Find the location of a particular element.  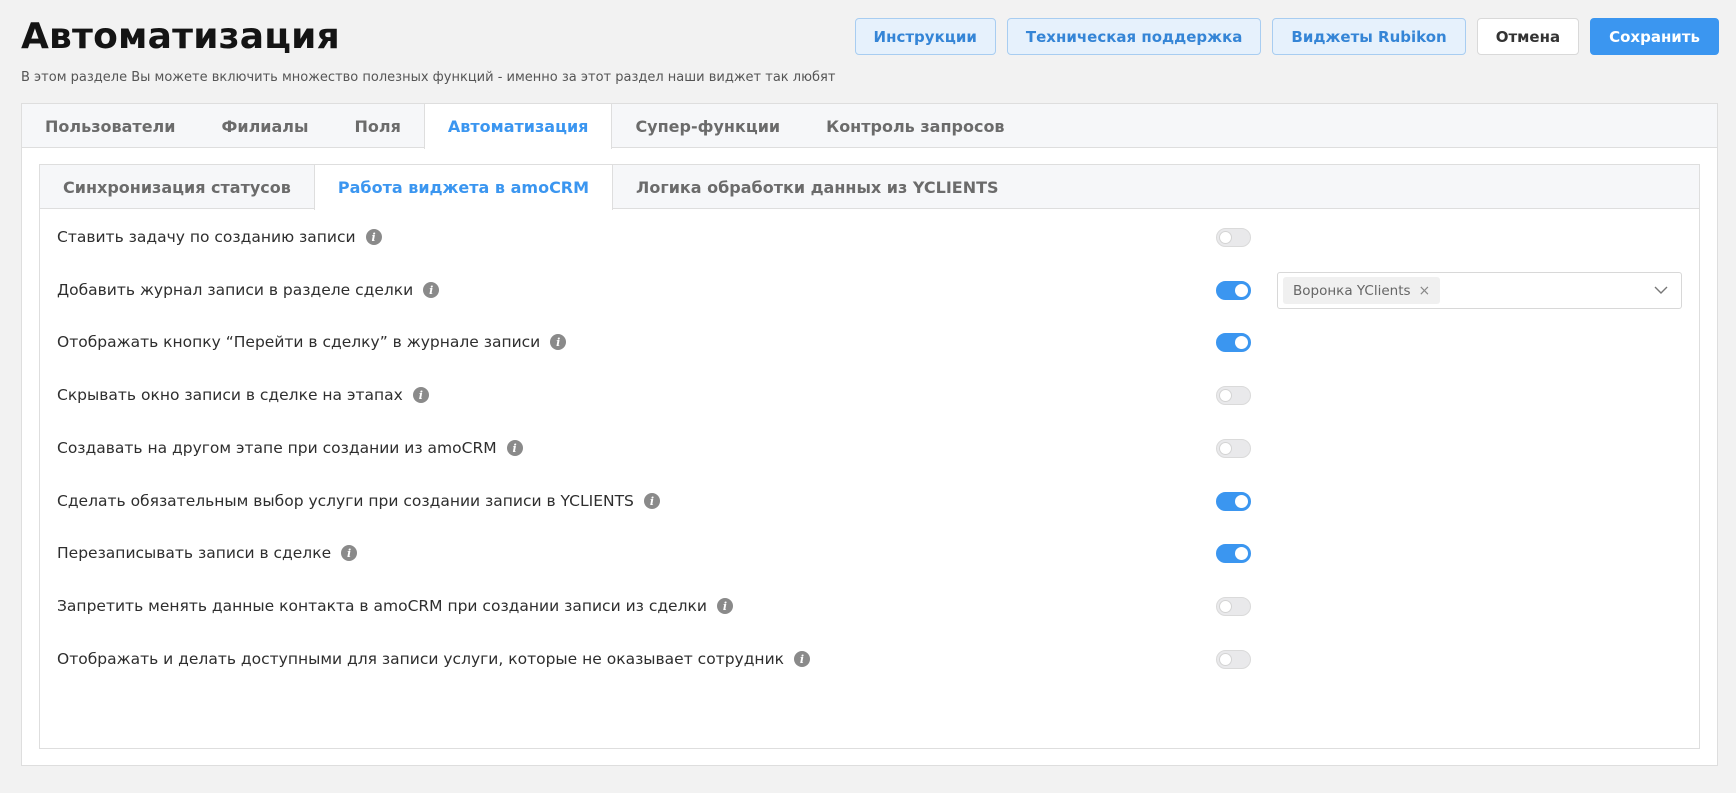

selected-chip: Воронка YClients × is located at coordinates (1362, 290).